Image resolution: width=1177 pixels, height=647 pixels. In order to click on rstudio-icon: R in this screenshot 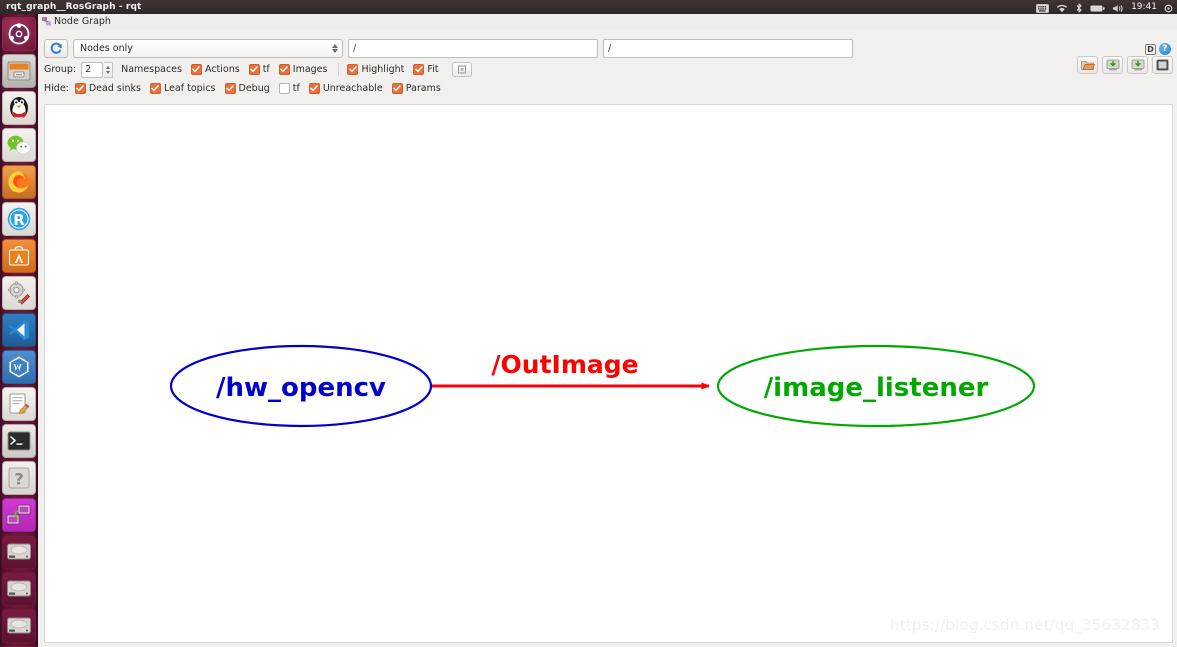, I will do `click(19, 219)`.